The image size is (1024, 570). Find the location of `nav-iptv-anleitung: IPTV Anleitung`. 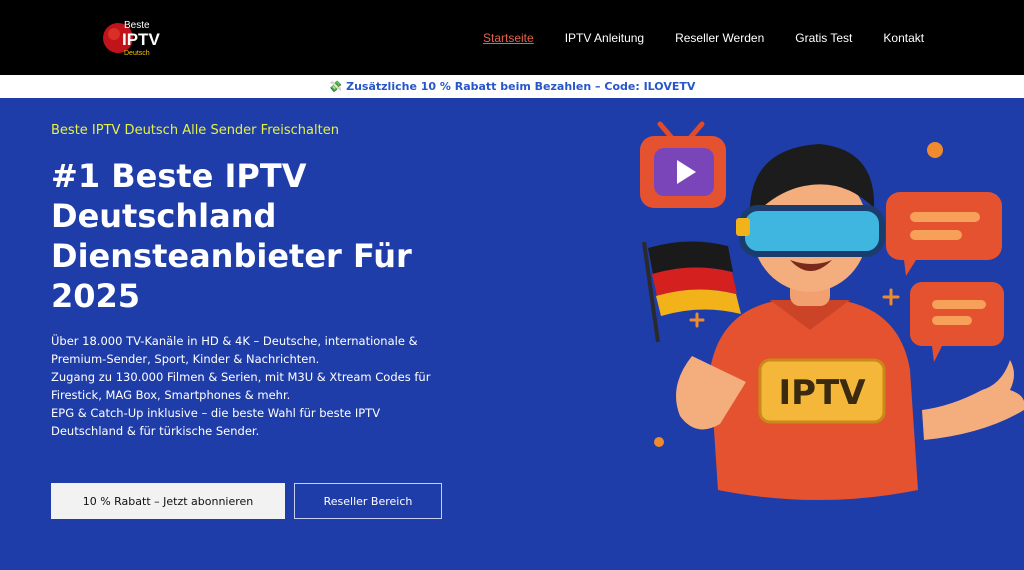

nav-iptv-anleitung: IPTV Anleitung is located at coordinates (604, 38).